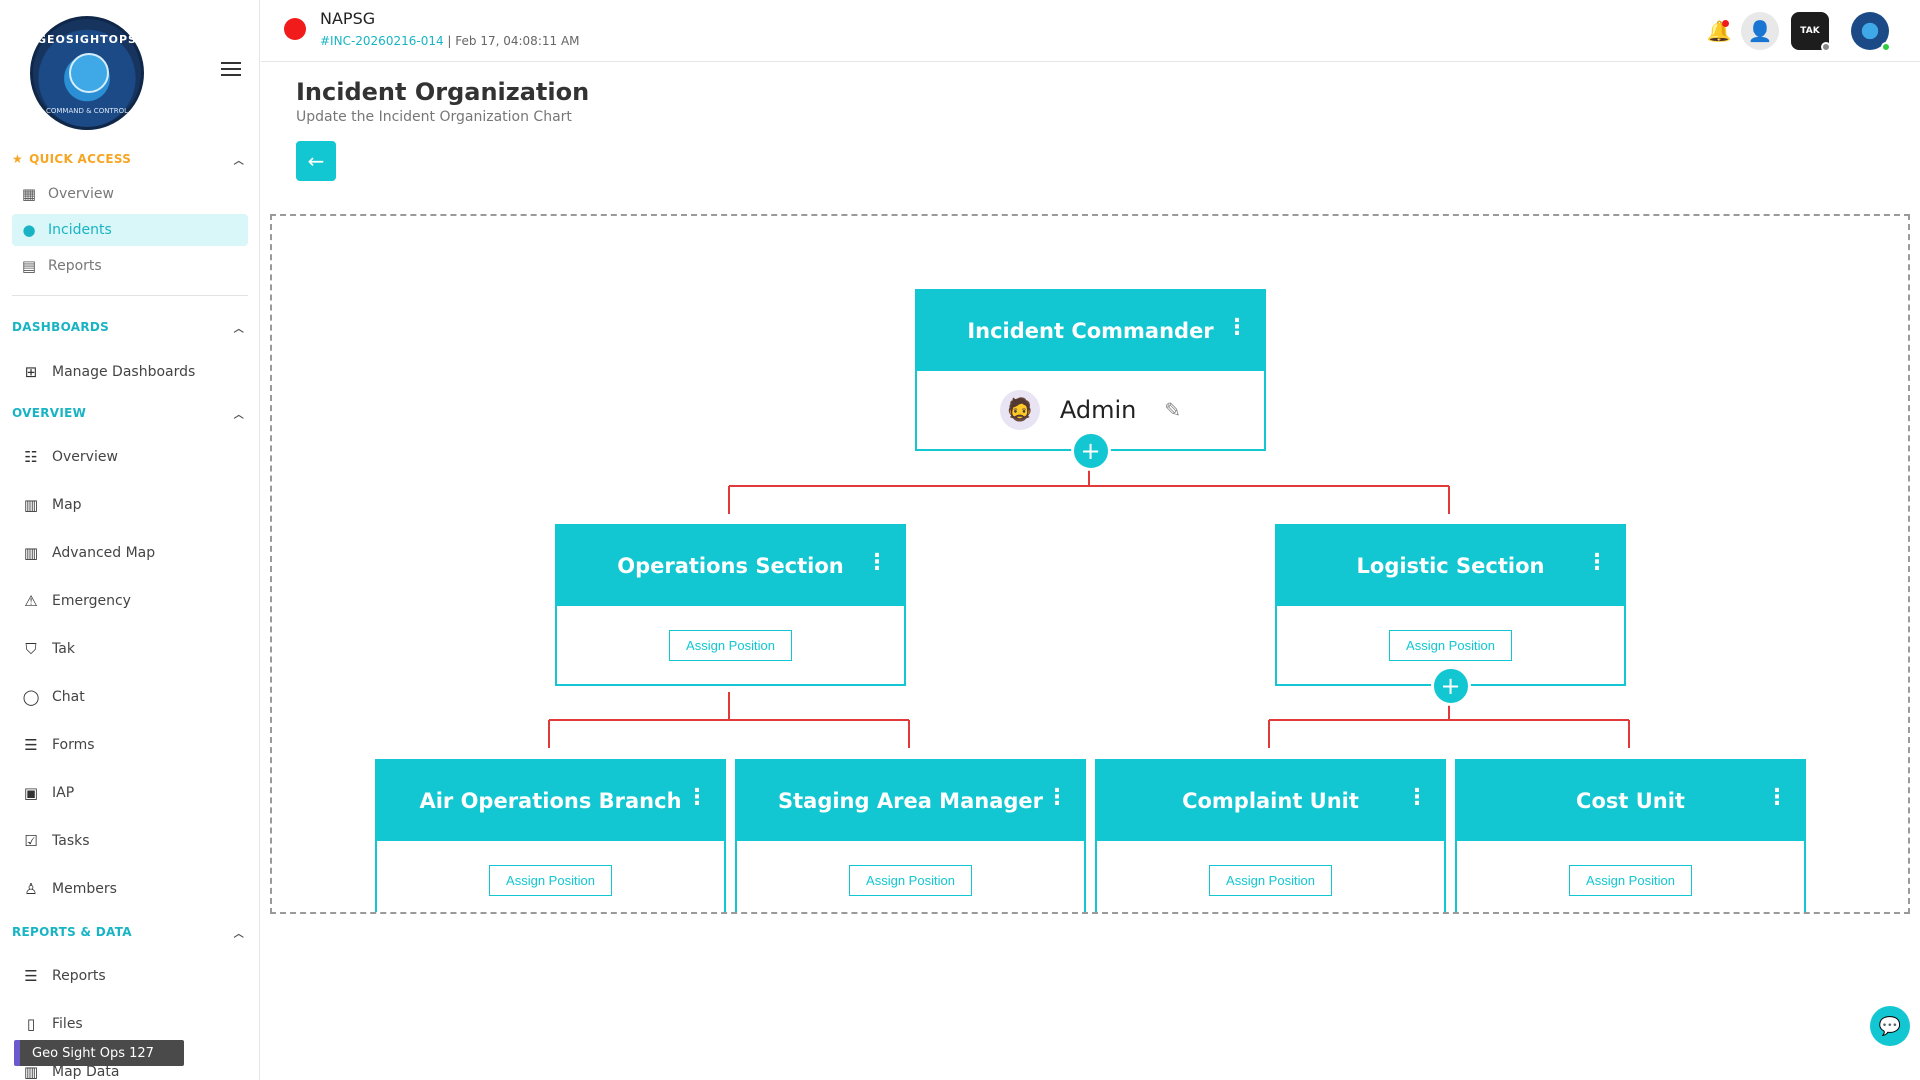 The width and height of the screenshot is (1920, 1080). What do you see at coordinates (71, 841) in the screenshot?
I see `sidebar-item-label: Tasks` at bounding box center [71, 841].